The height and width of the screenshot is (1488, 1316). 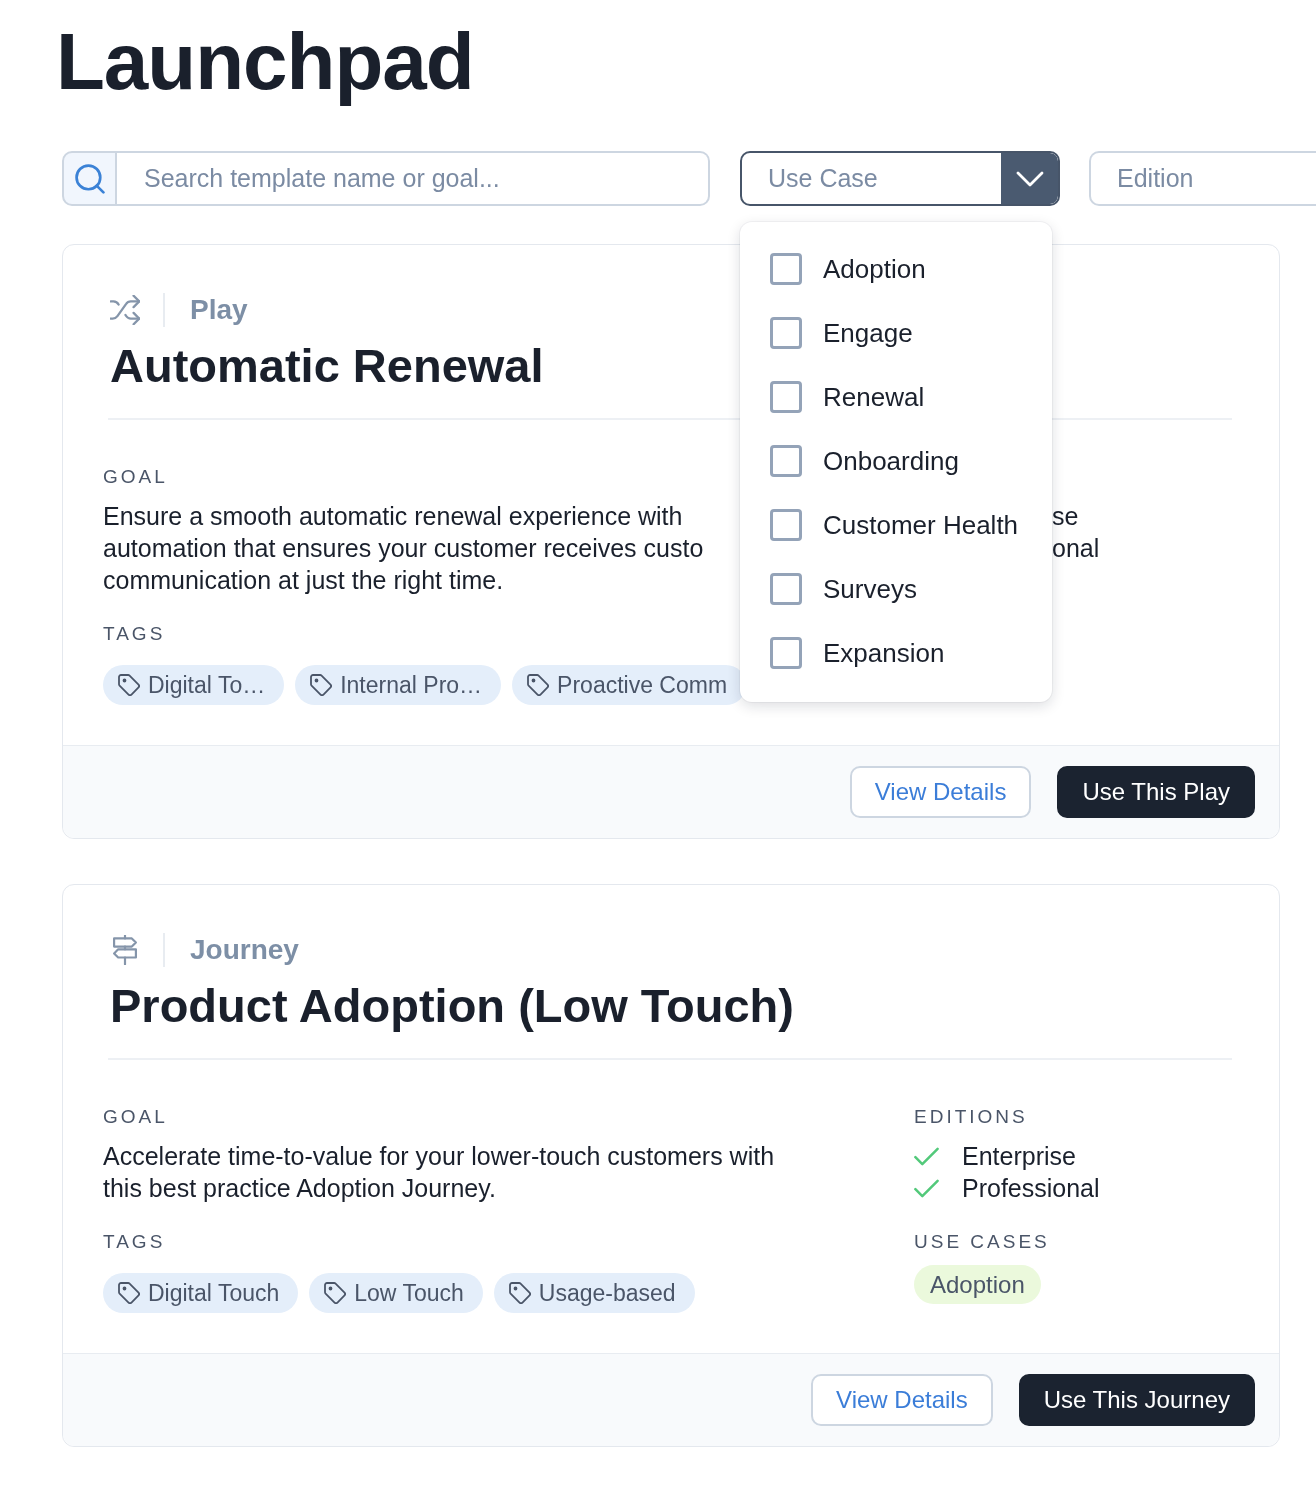 I want to click on option-label: Adoption, so click(x=874, y=269).